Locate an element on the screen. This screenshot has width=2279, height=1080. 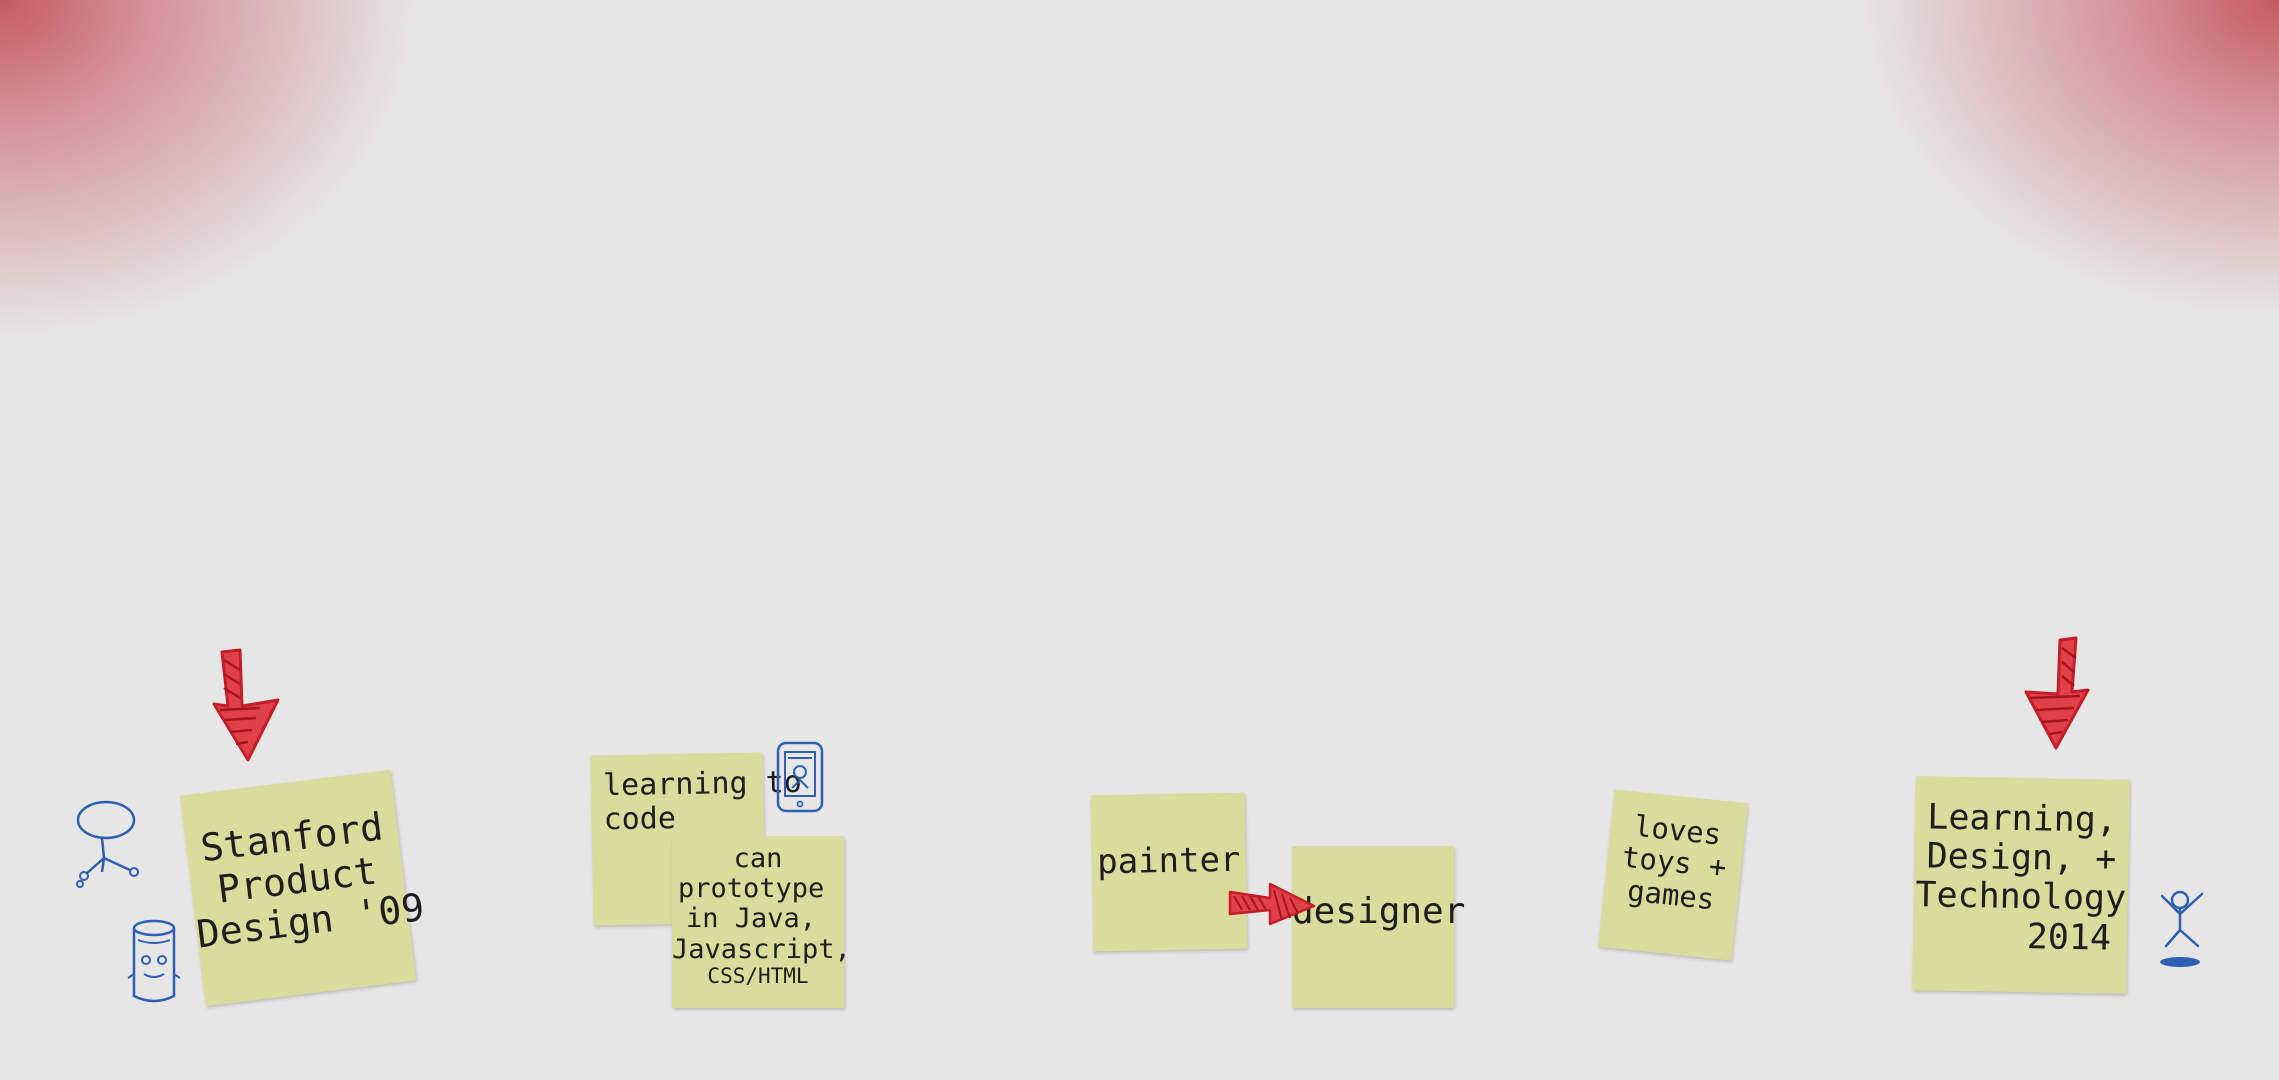
note-ldt-2014: Learning, Design, + Technology 2014 is located at coordinates (2021, 885).